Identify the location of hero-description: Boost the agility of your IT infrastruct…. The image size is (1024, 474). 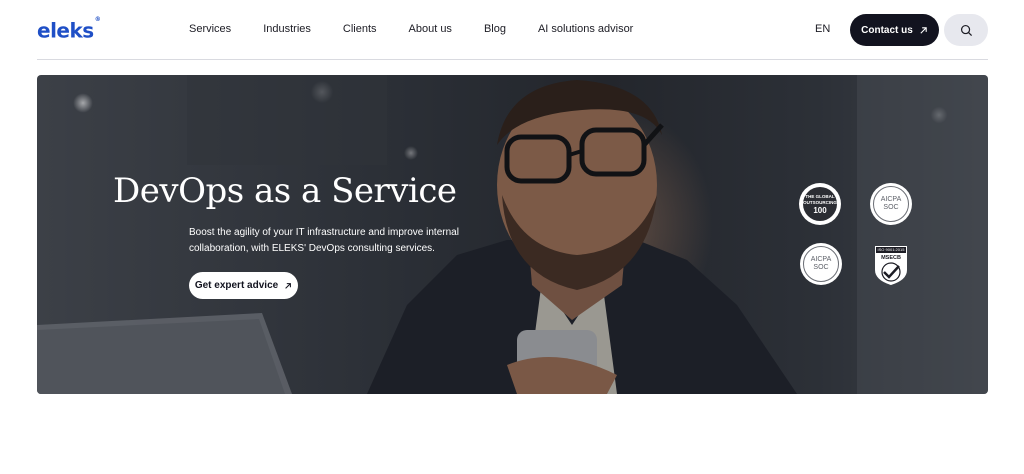
(324, 240).